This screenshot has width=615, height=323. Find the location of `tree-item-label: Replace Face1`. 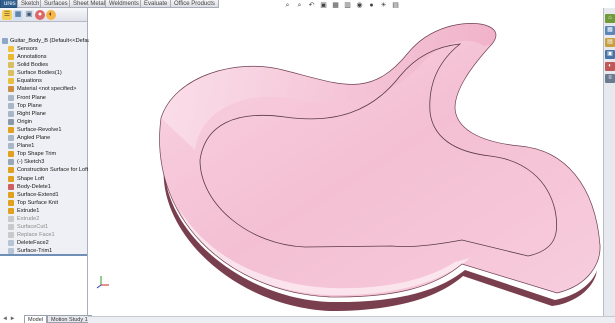

tree-item-label: Replace Face1 is located at coordinates (36, 235).